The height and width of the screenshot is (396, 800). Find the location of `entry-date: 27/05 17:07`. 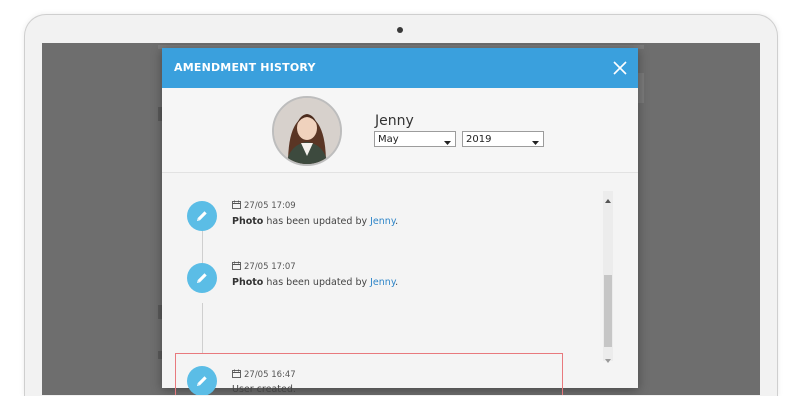

entry-date: 27/05 17:07 is located at coordinates (264, 267).